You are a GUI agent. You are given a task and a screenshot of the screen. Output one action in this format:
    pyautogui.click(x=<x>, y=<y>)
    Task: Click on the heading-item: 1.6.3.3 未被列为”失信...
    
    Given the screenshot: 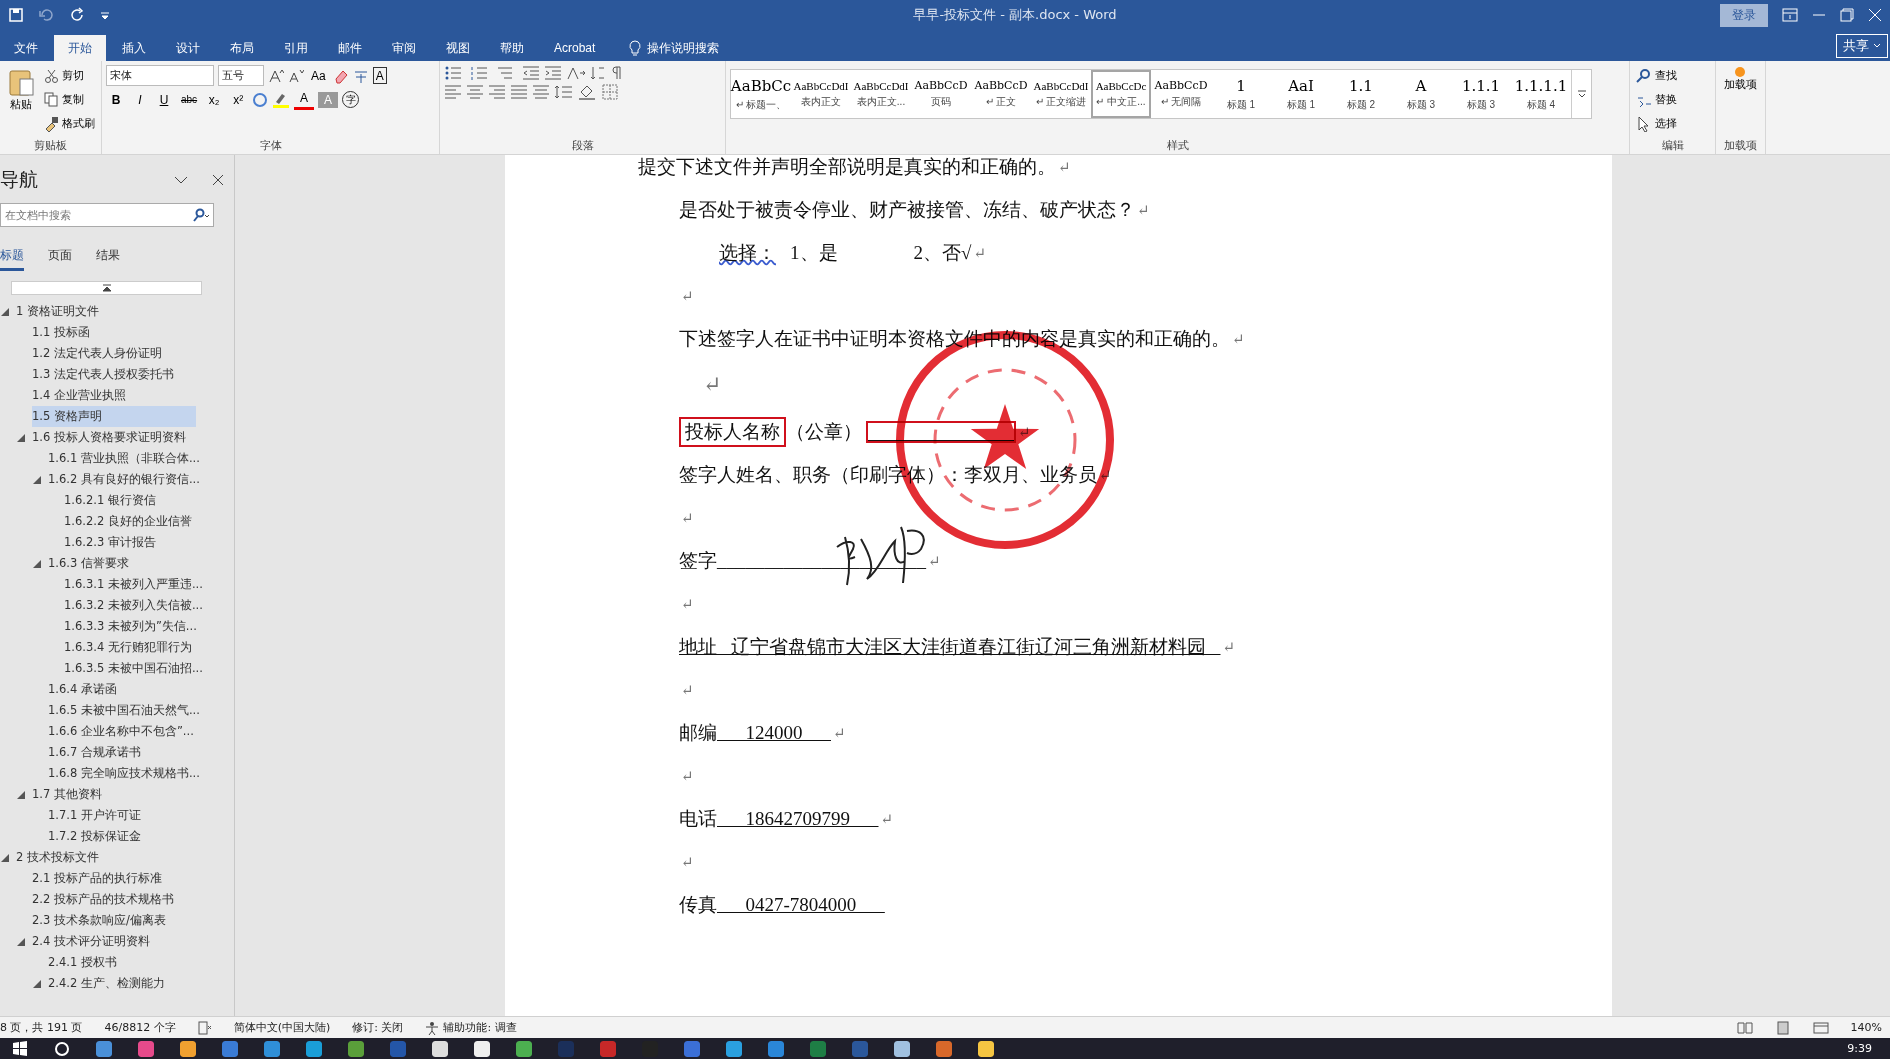 What is the action you would take?
    pyautogui.click(x=133, y=626)
    